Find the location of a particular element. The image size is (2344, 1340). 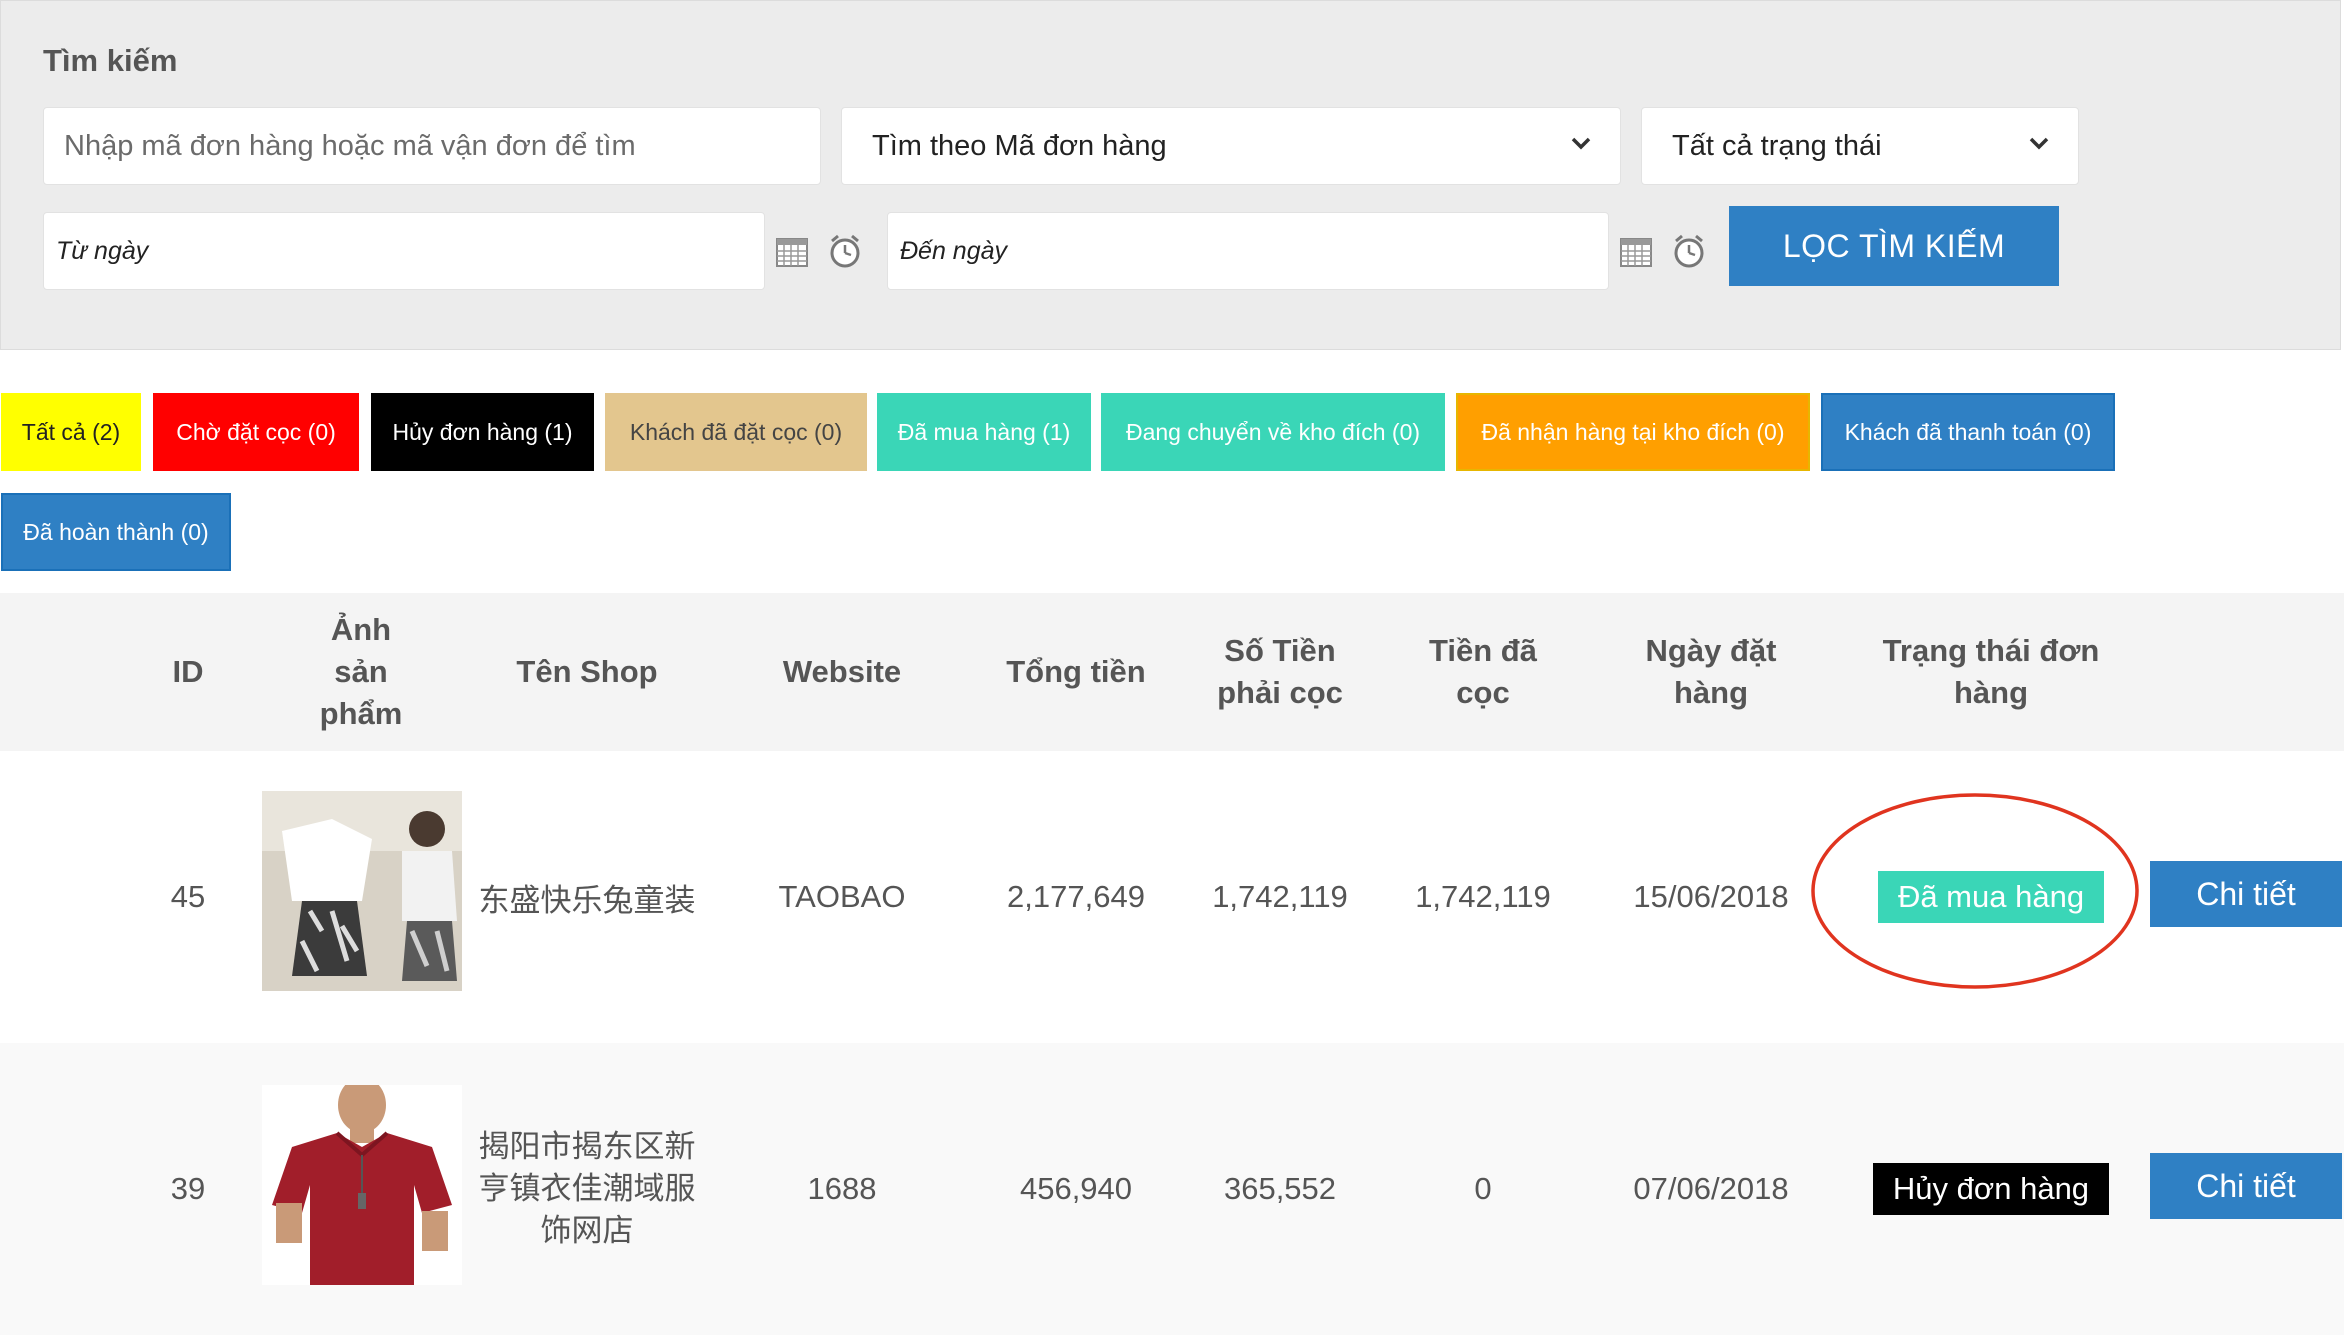

cell-website: 1688 is located at coordinates (842, 1188).